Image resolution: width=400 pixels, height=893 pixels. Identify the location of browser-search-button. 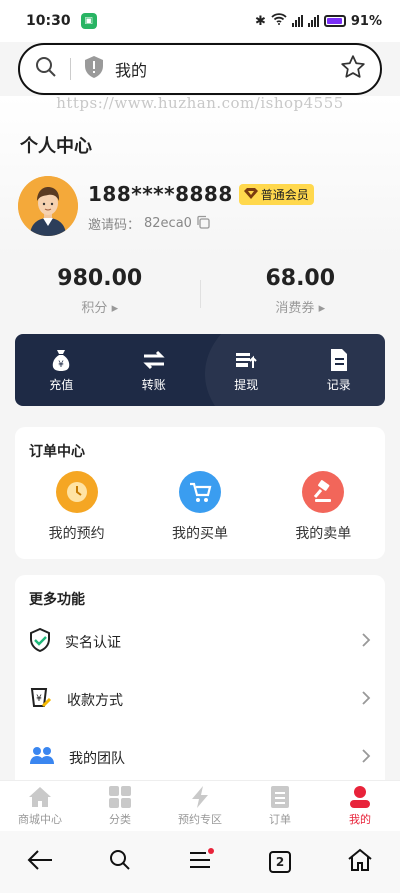
(120, 862).